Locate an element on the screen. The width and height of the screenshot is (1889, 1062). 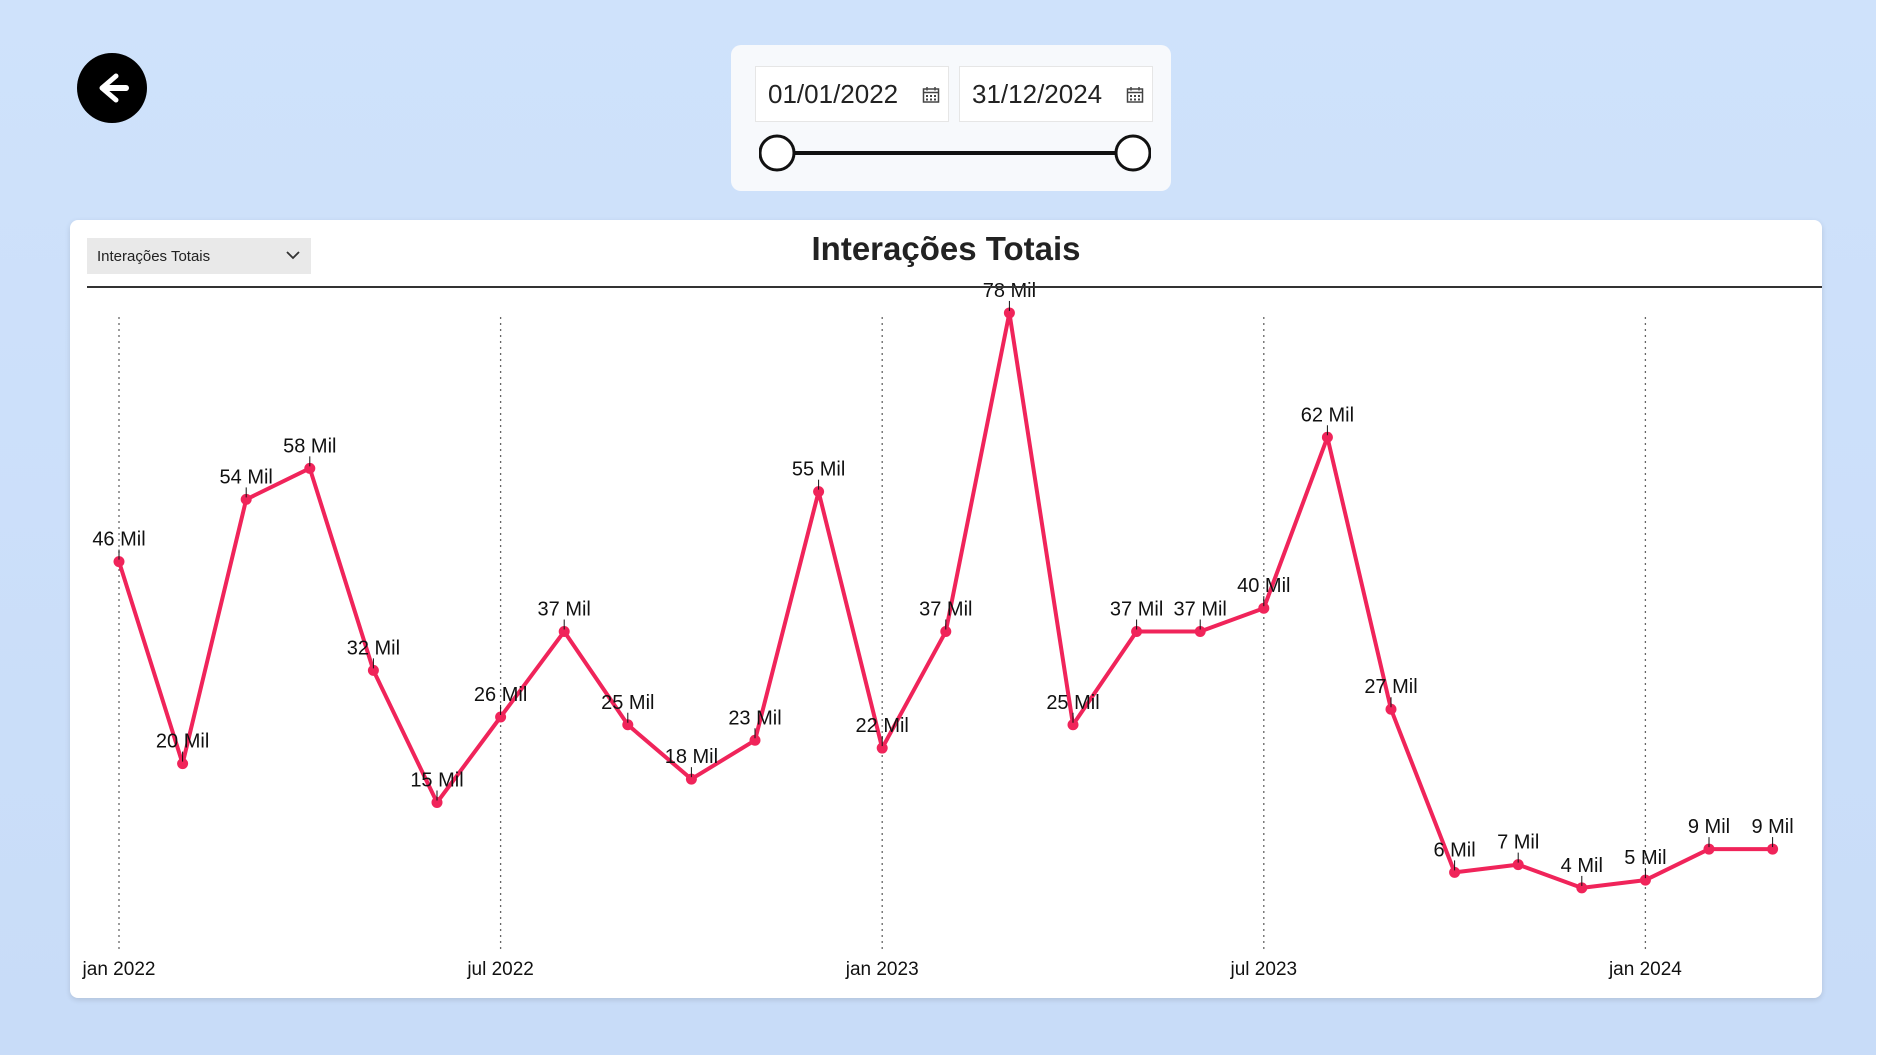
data-label: 26 Mil is located at coordinates (500, 695).